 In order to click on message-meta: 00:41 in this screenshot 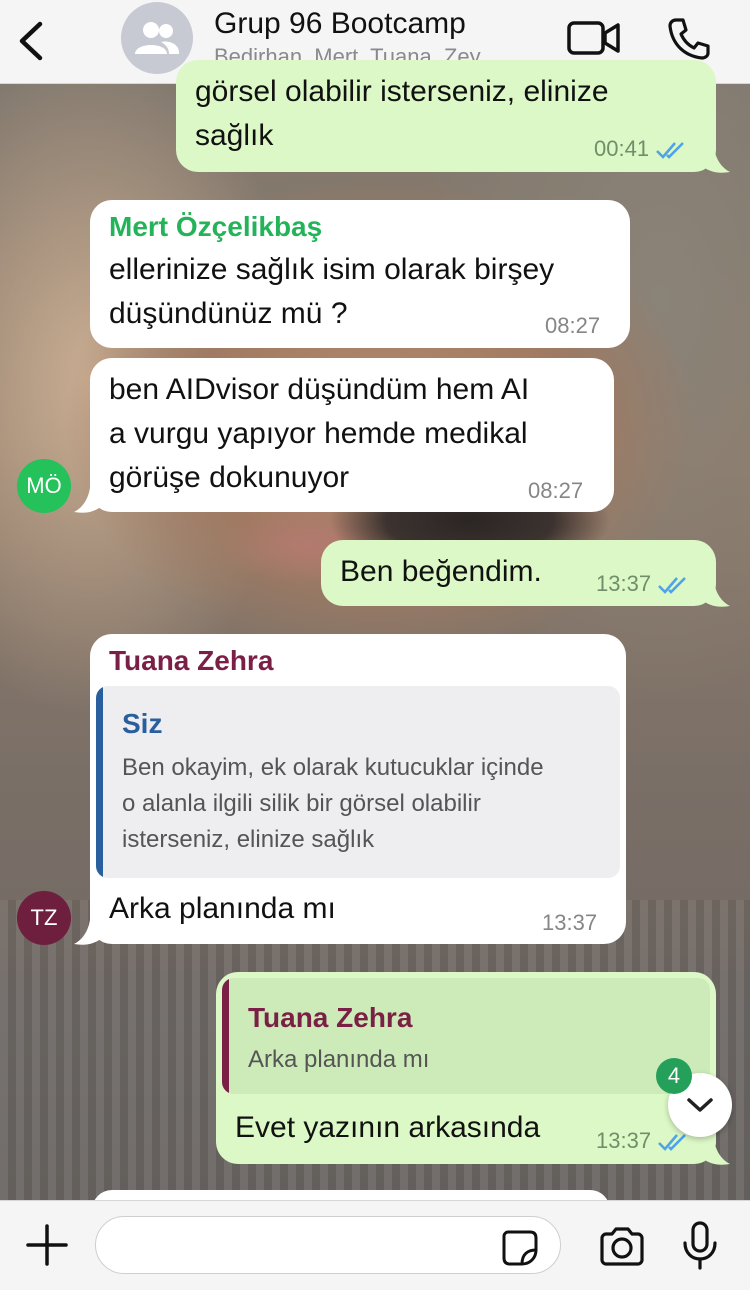, I will do `click(640, 149)`.